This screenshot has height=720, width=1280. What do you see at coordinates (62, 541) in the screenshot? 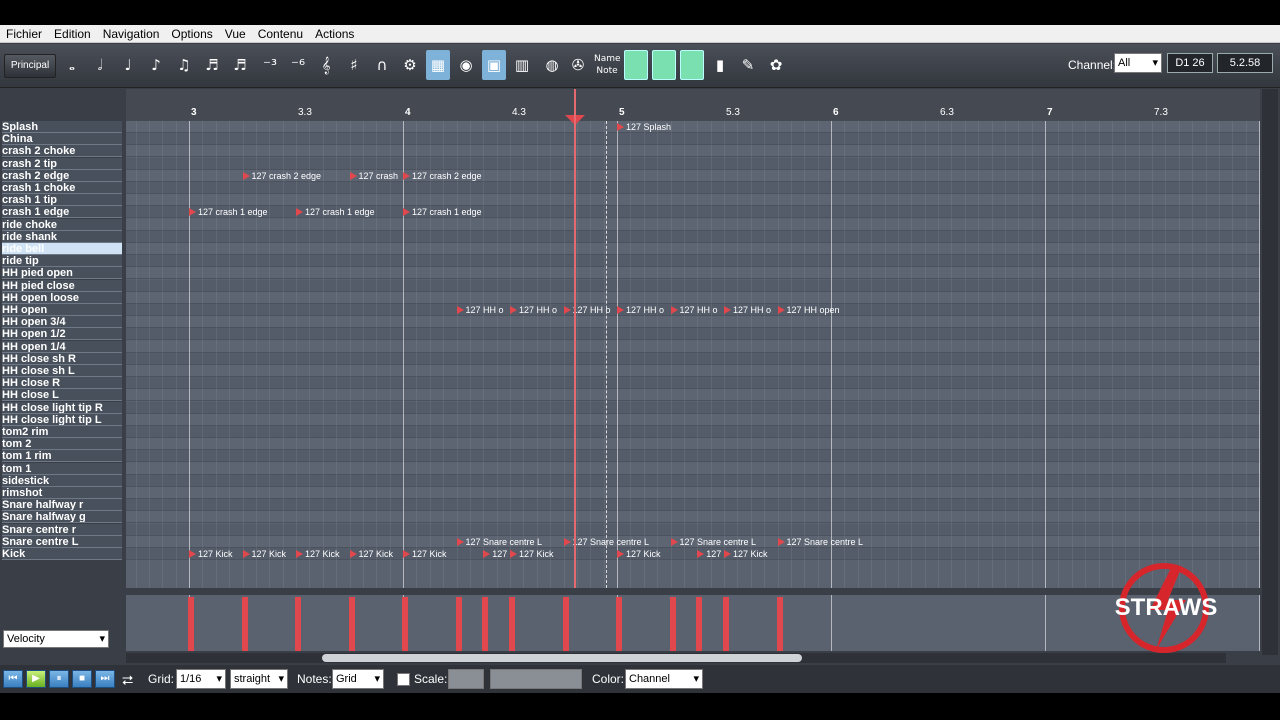
I see `drum-piece-name: Snare centre L` at bounding box center [62, 541].